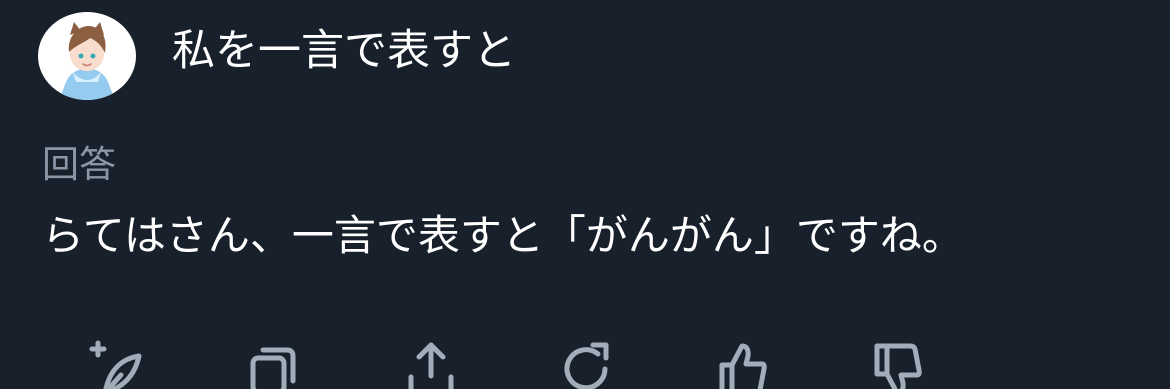  I want to click on copy-icon, so click(273, 368).